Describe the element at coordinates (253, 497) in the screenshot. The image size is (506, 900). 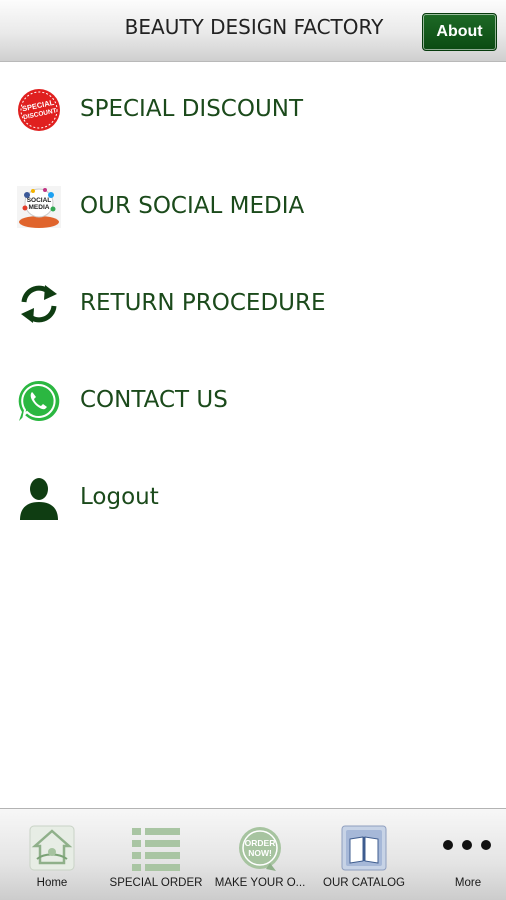
I see `menu-item-logout: Logout` at that location.